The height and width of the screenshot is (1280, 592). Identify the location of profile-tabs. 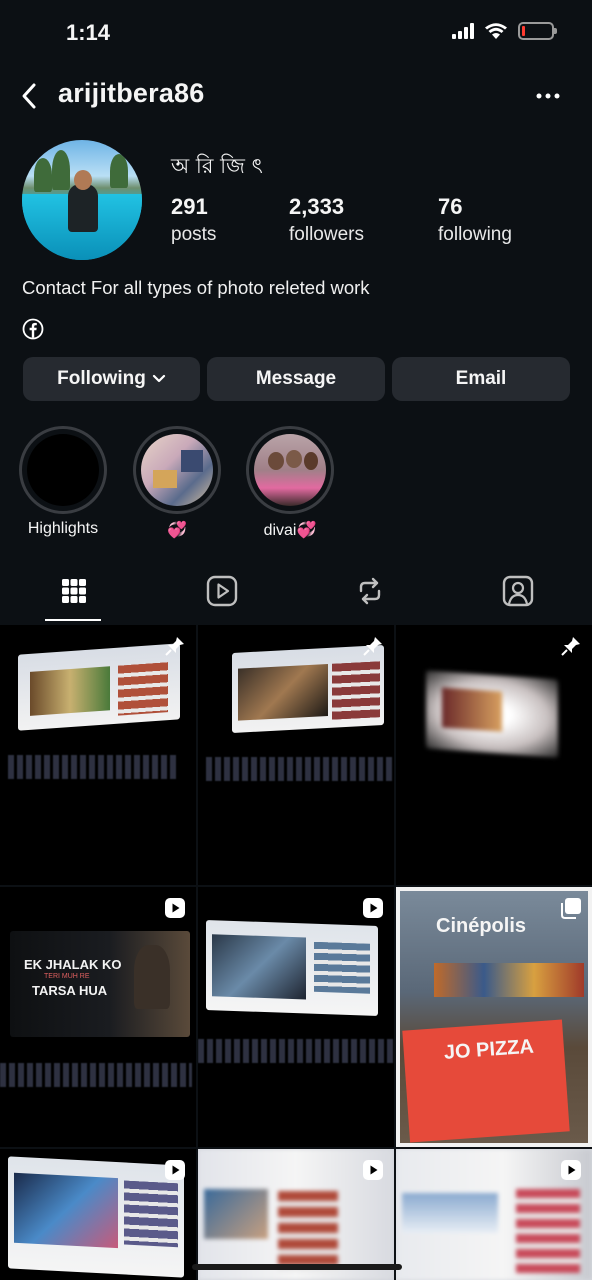
(296, 591).